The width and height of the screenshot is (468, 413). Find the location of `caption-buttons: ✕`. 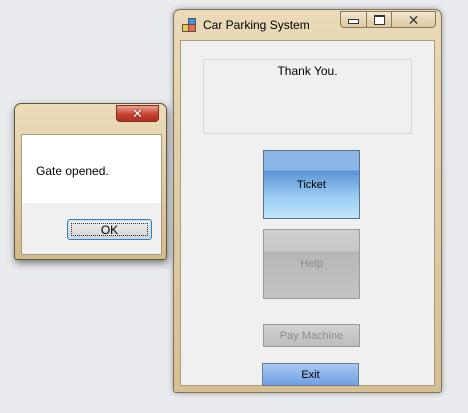

caption-buttons: ✕ is located at coordinates (388, 20).